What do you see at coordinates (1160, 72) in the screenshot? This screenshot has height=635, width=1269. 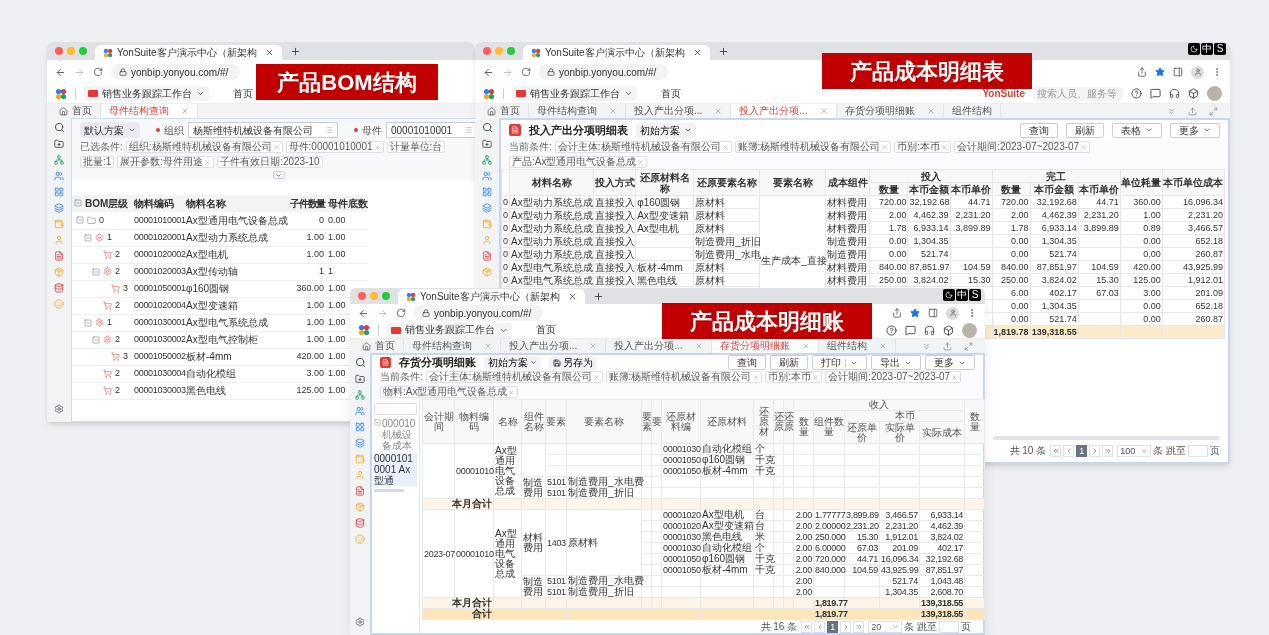 I see `bookmark-star-icon` at bounding box center [1160, 72].